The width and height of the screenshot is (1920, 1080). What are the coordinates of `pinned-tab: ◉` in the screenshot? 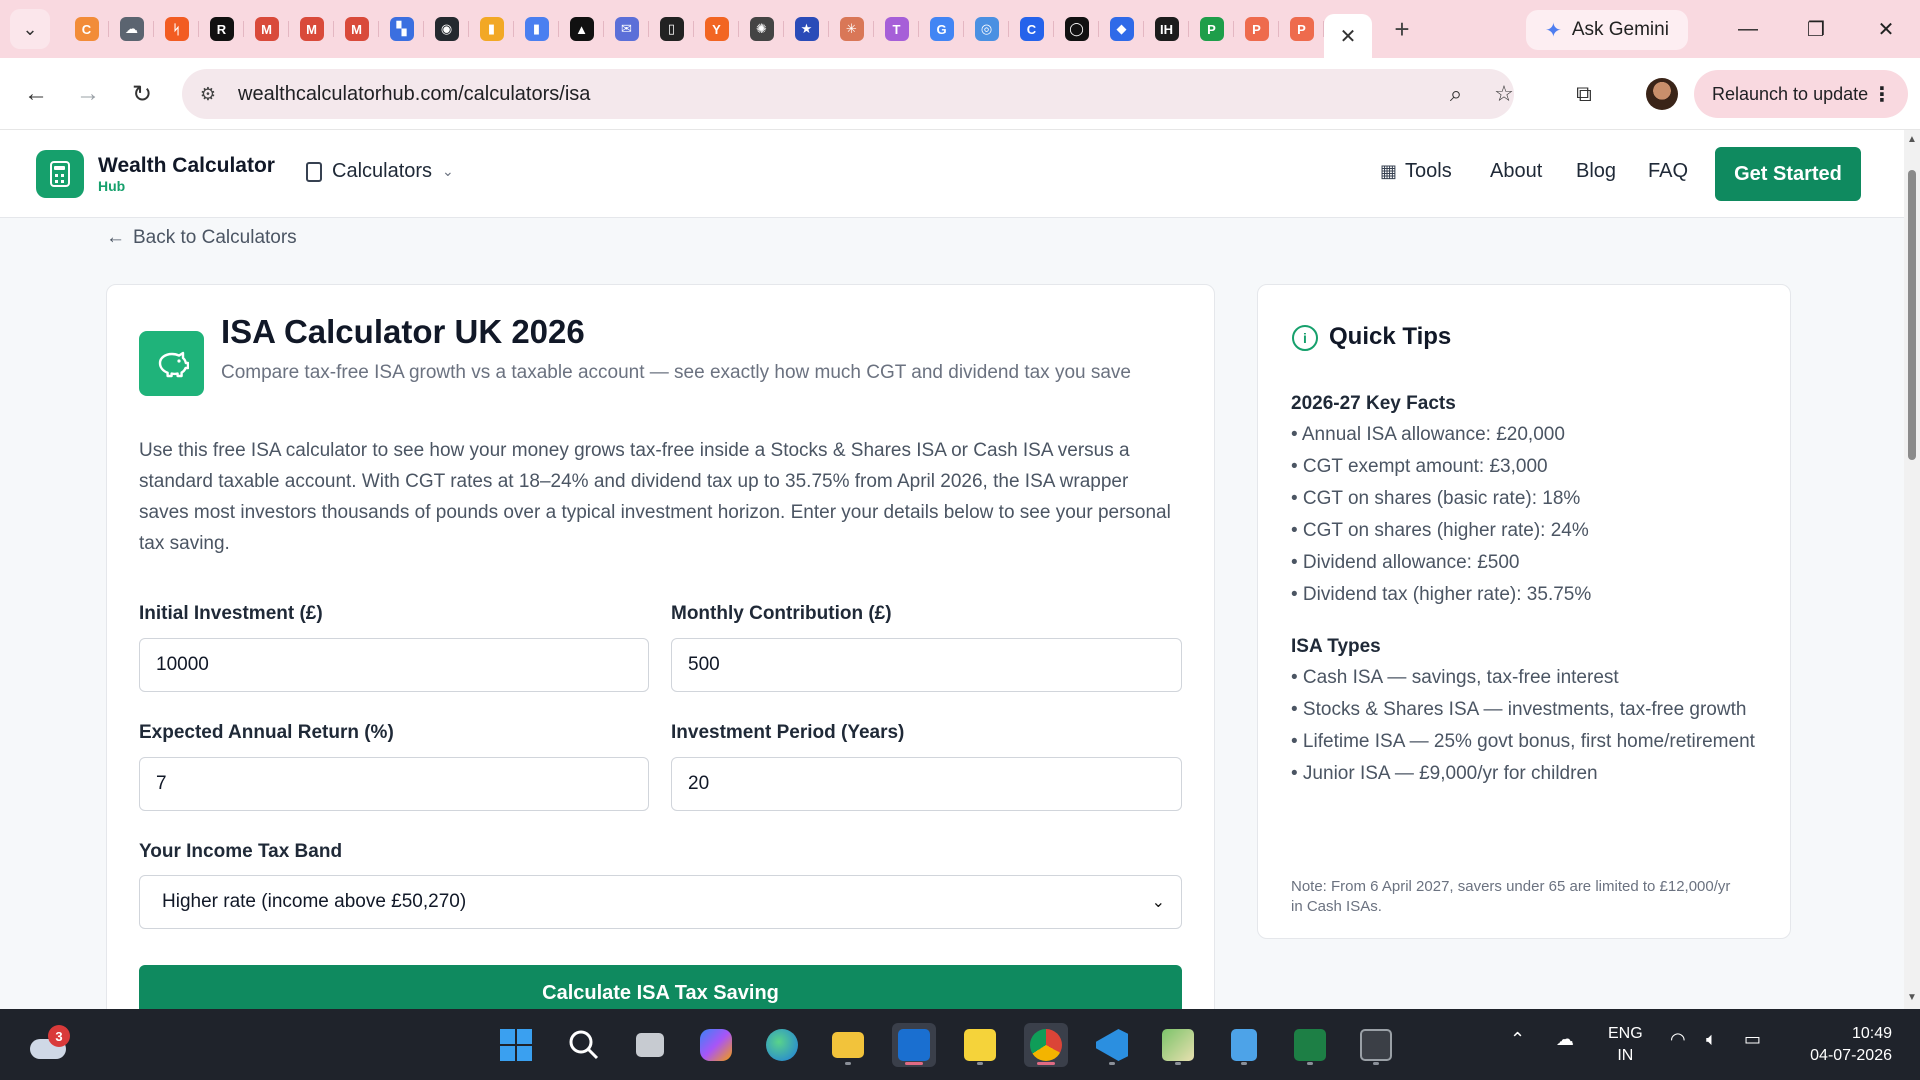 It's located at (446, 29).